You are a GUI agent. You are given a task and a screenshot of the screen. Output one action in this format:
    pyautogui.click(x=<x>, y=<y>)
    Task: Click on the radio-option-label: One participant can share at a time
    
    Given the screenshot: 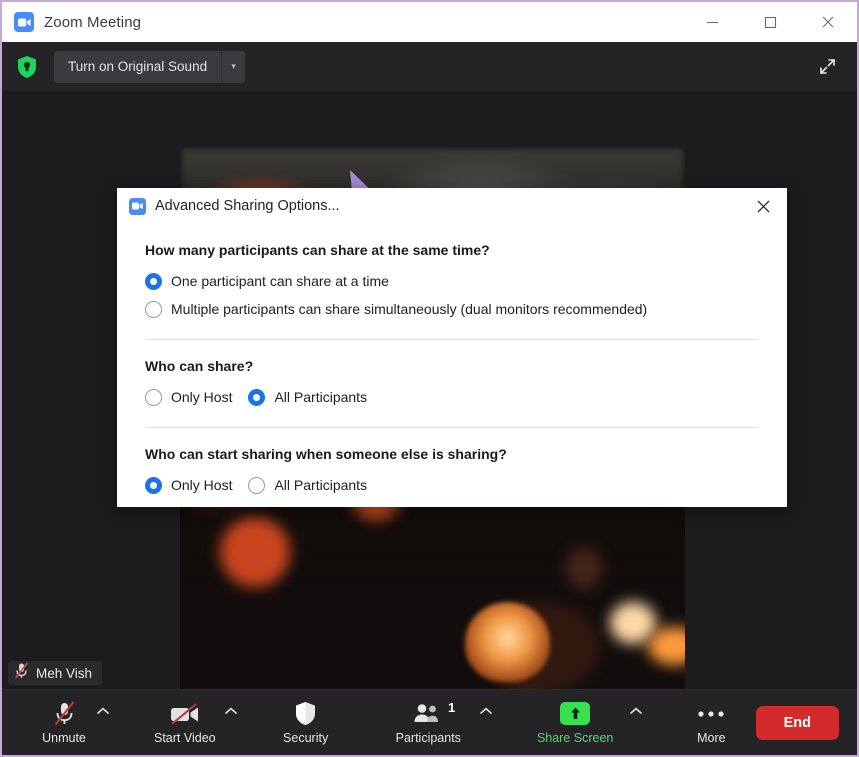 What is the action you would take?
    pyautogui.click(x=280, y=281)
    